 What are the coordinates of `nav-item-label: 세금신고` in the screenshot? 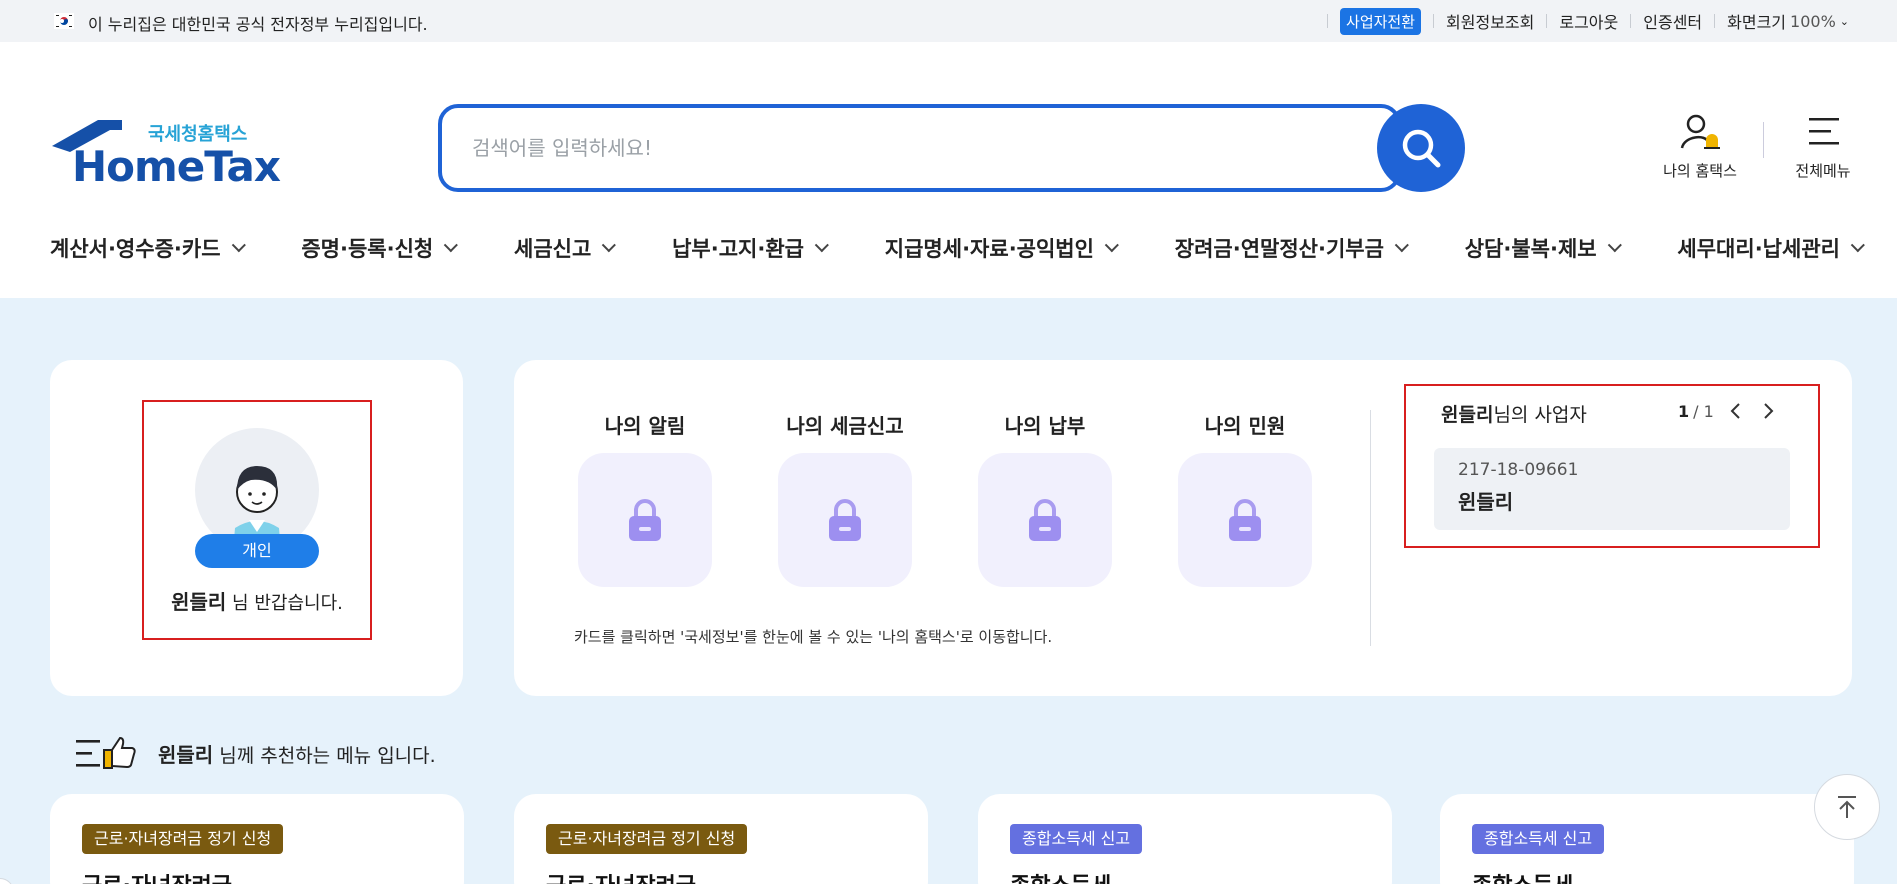 It's located at (553, 249).